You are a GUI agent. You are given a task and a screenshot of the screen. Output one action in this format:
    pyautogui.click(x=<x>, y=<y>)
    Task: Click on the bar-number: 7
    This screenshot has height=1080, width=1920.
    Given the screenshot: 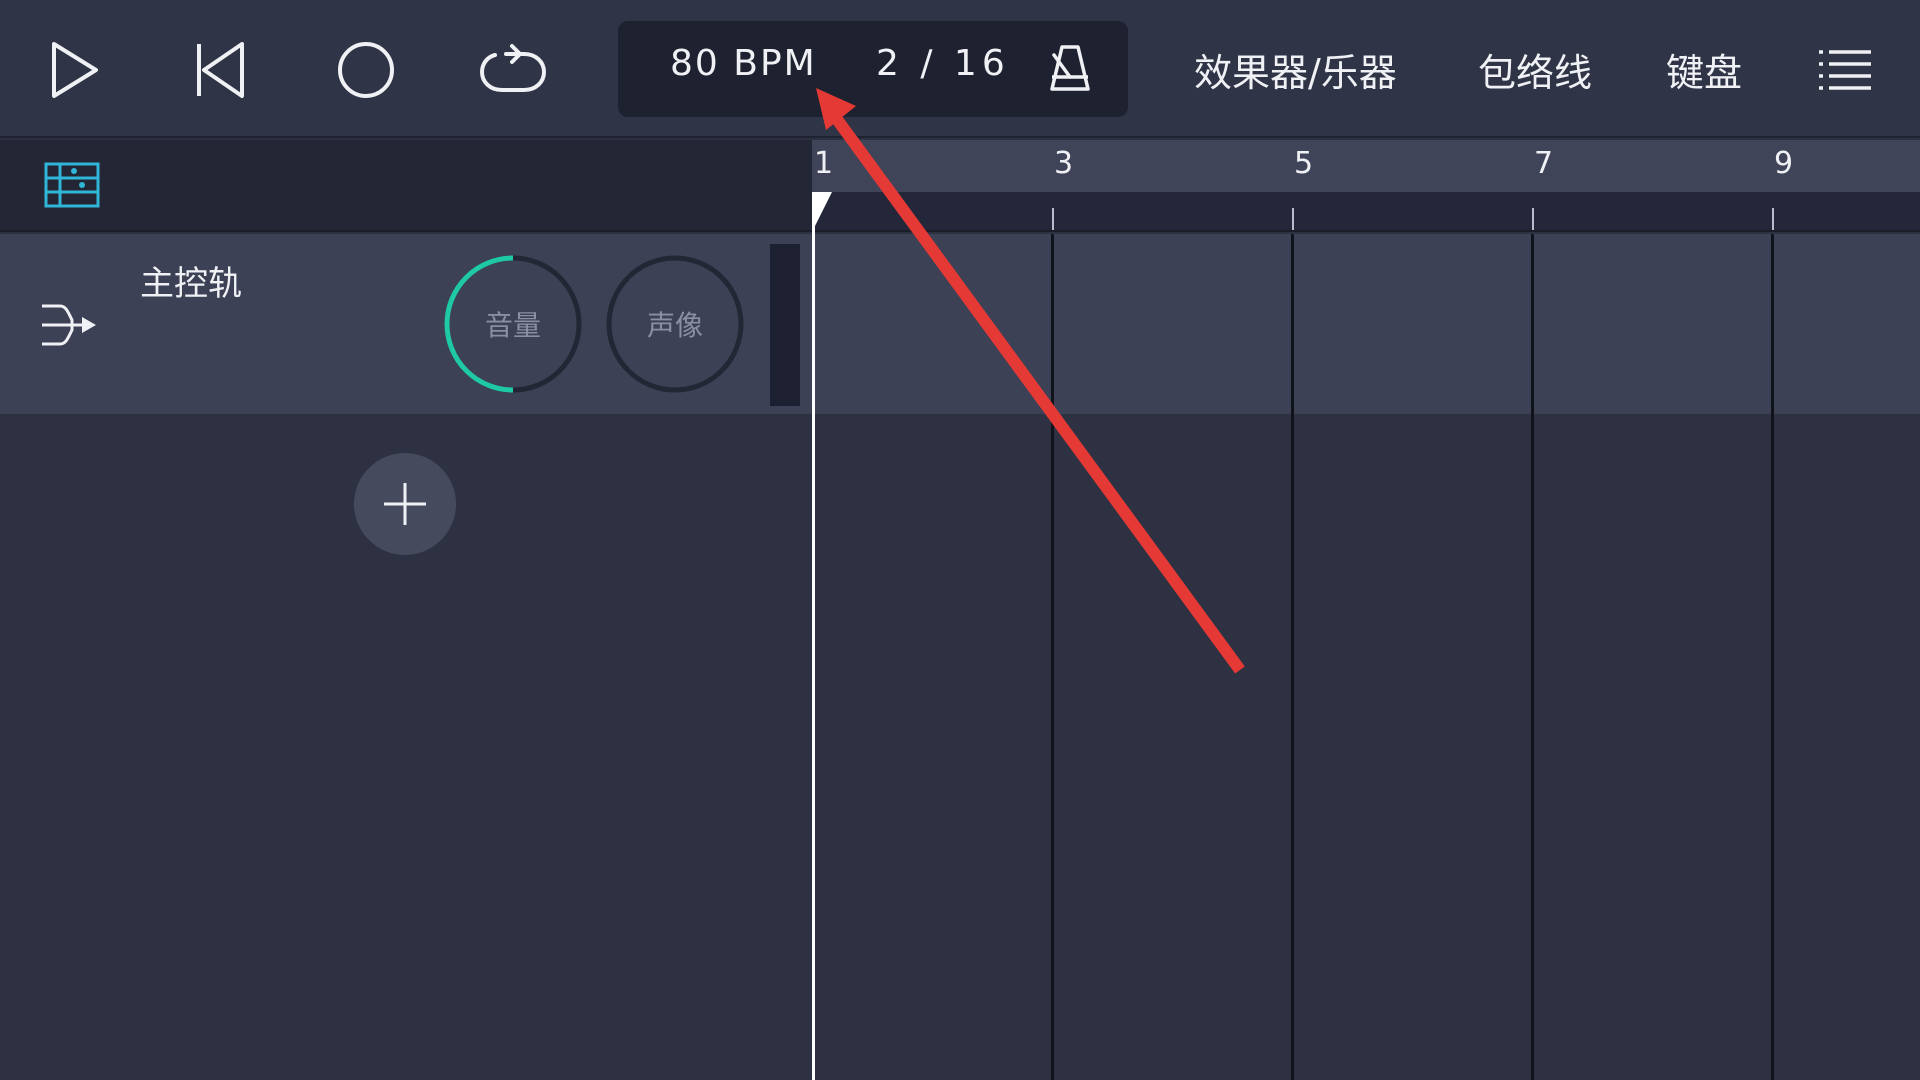 What is the action you would take?
    pyautogui.click(x=1544, y=163)
    